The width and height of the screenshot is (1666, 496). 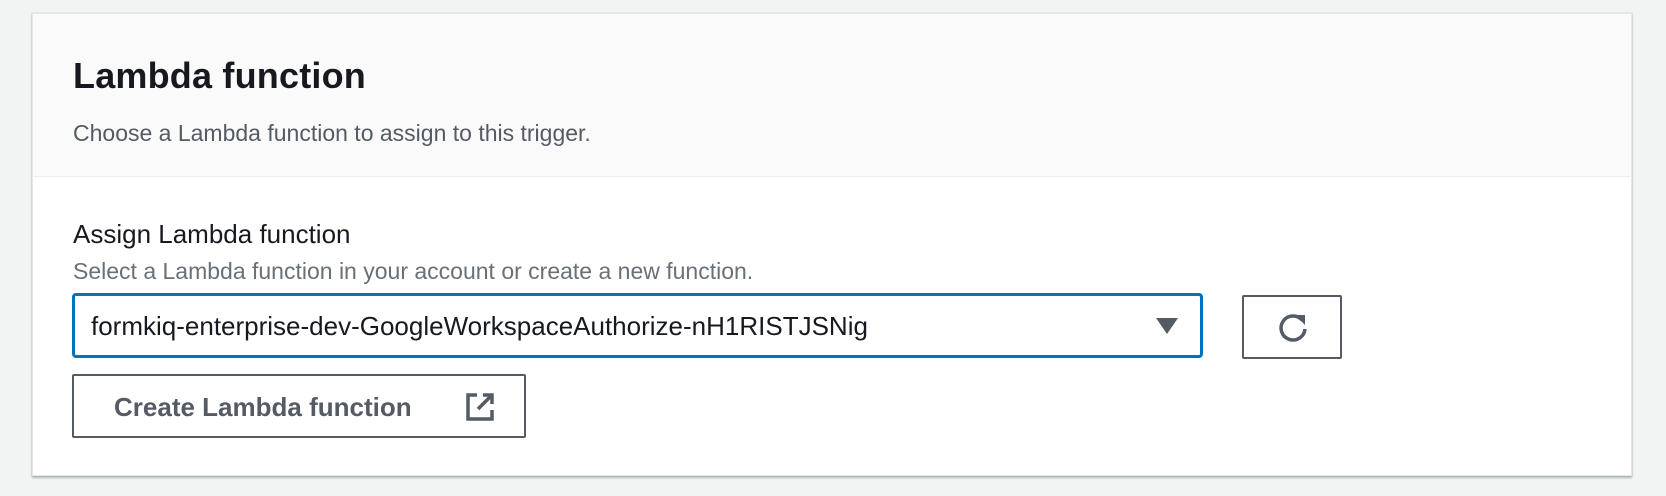 What do you see at coordinates (263, 407) in the screenshot?
I see `create-lambda-function-label: Create Lambda function` at bounding box center [263, 407].